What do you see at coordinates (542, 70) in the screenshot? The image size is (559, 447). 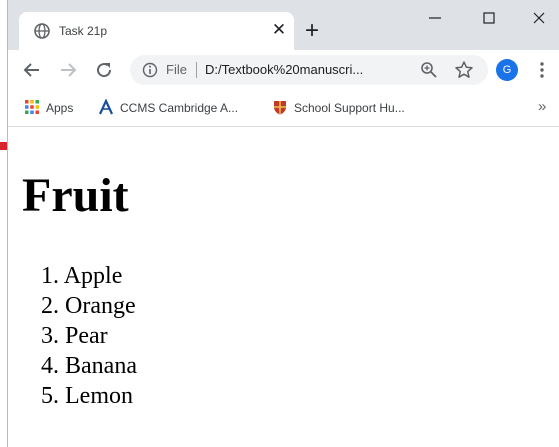 I see `more-menu-icon` at bounding box center [542, 70].